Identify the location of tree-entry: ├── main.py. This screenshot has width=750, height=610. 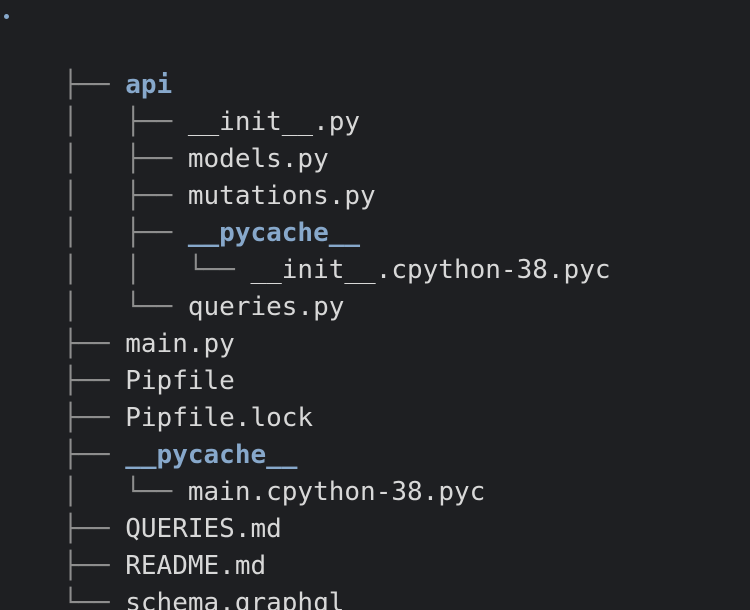
(117, 324).